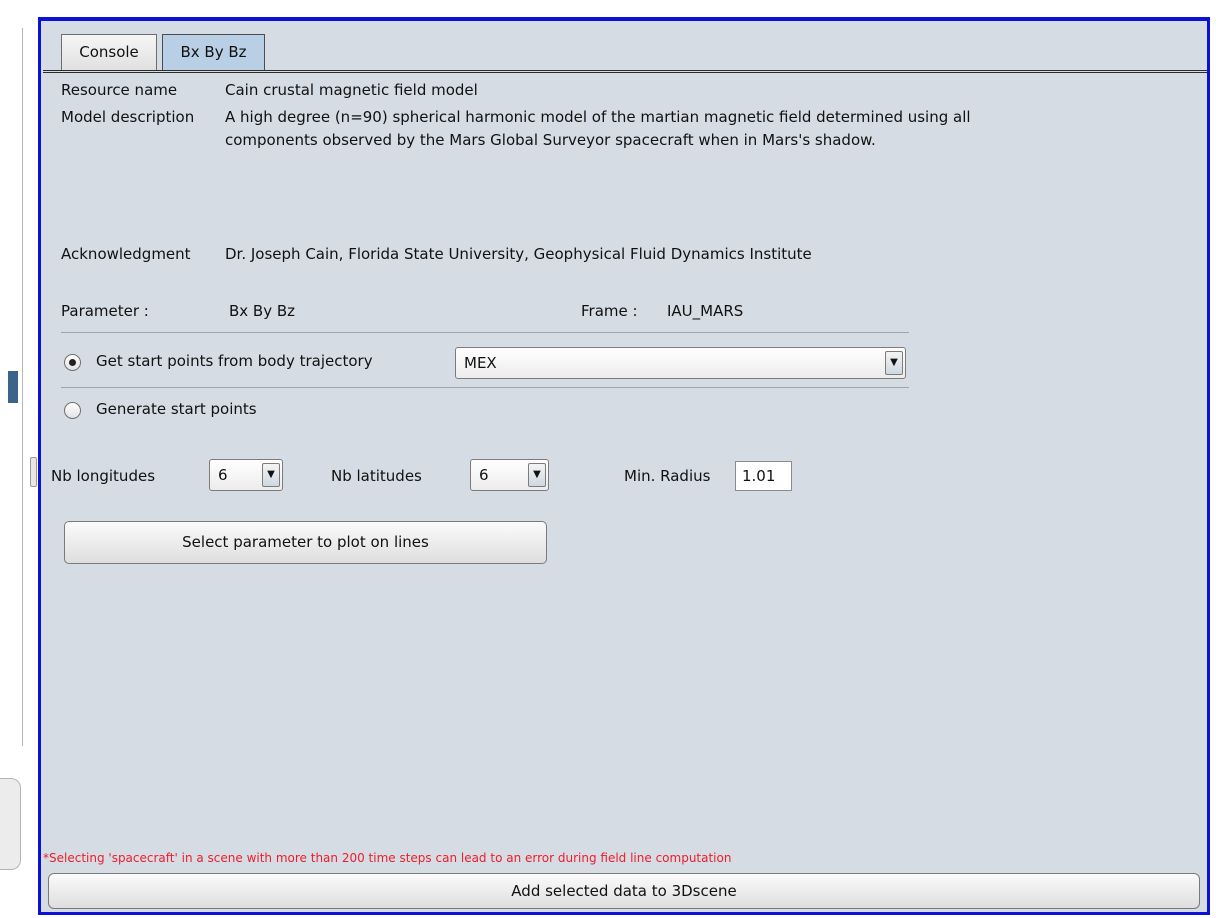 The width and height of the screenshot is (1216, 918). What do you see at coordinates (126, 254) in the screenshot?
I see `acknowledgment-label: Acknowledgment` at bounding box center [126, 254].